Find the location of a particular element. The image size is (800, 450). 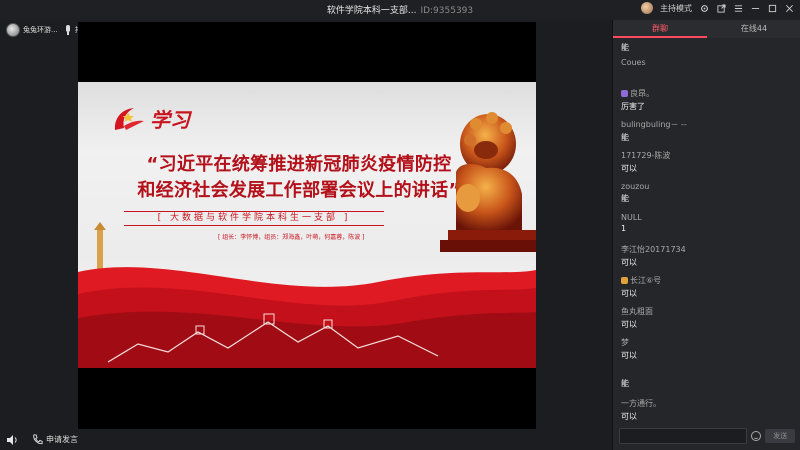

maximize-icon is located at coordinates (772, 8).